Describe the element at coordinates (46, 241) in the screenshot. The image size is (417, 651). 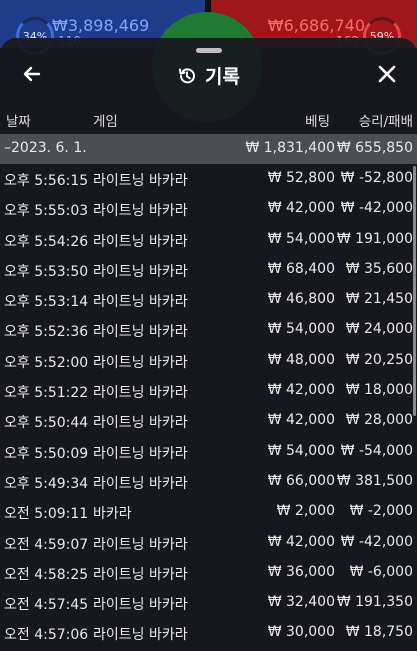
I see `row-time: 오후 5:54:26` at that location.